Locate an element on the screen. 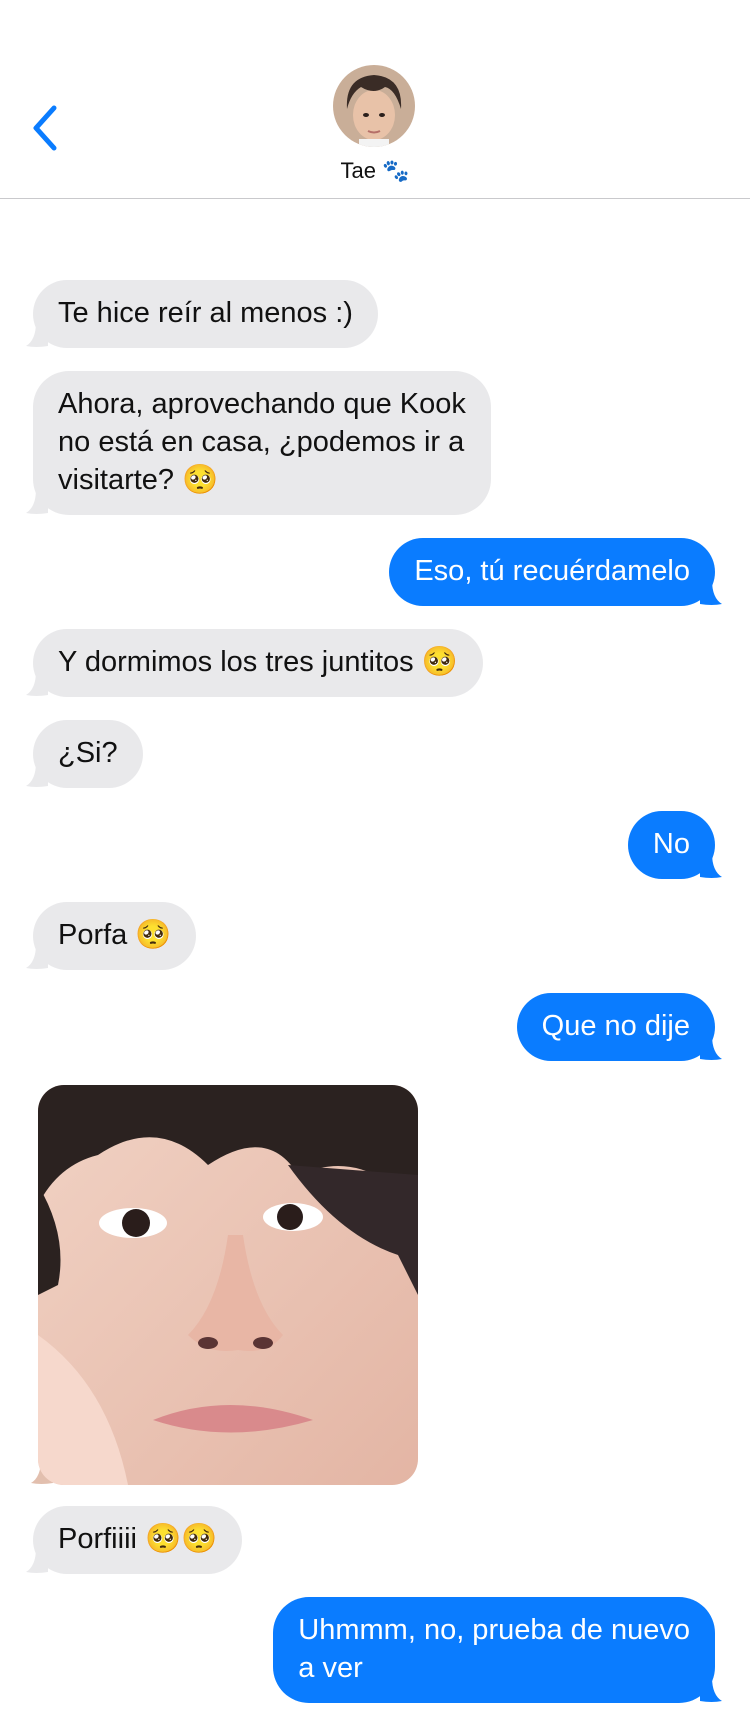 Image resolution: width=750 pixels, height=1718 pixels. message-image is located at coordinates (224, 1285).